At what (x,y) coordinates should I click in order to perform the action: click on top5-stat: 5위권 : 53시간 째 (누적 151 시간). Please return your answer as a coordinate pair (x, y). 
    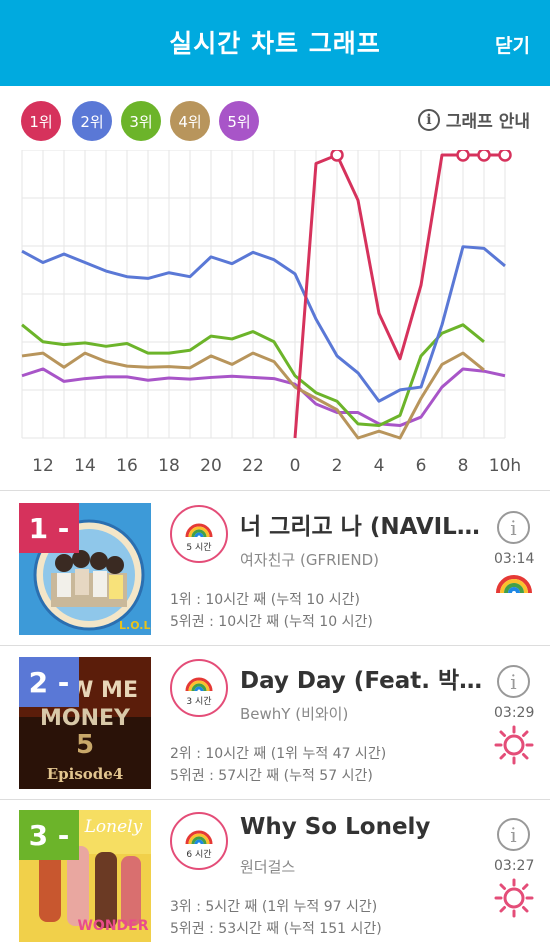
    Looking at the image, I should click on (276, 929).